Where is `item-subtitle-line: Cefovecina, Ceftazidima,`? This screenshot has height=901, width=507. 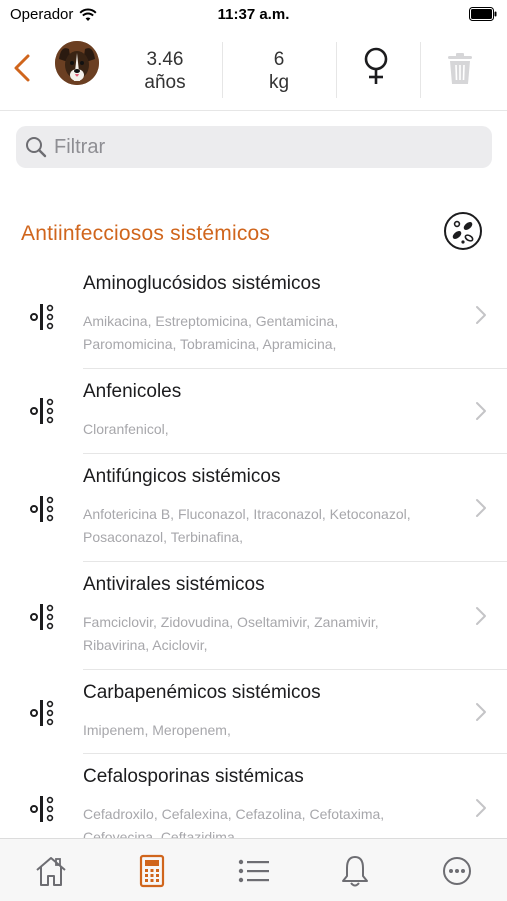
item-subtitle-line: Cefovecina, Ceftazidima, is located at coordinates (161, 833).